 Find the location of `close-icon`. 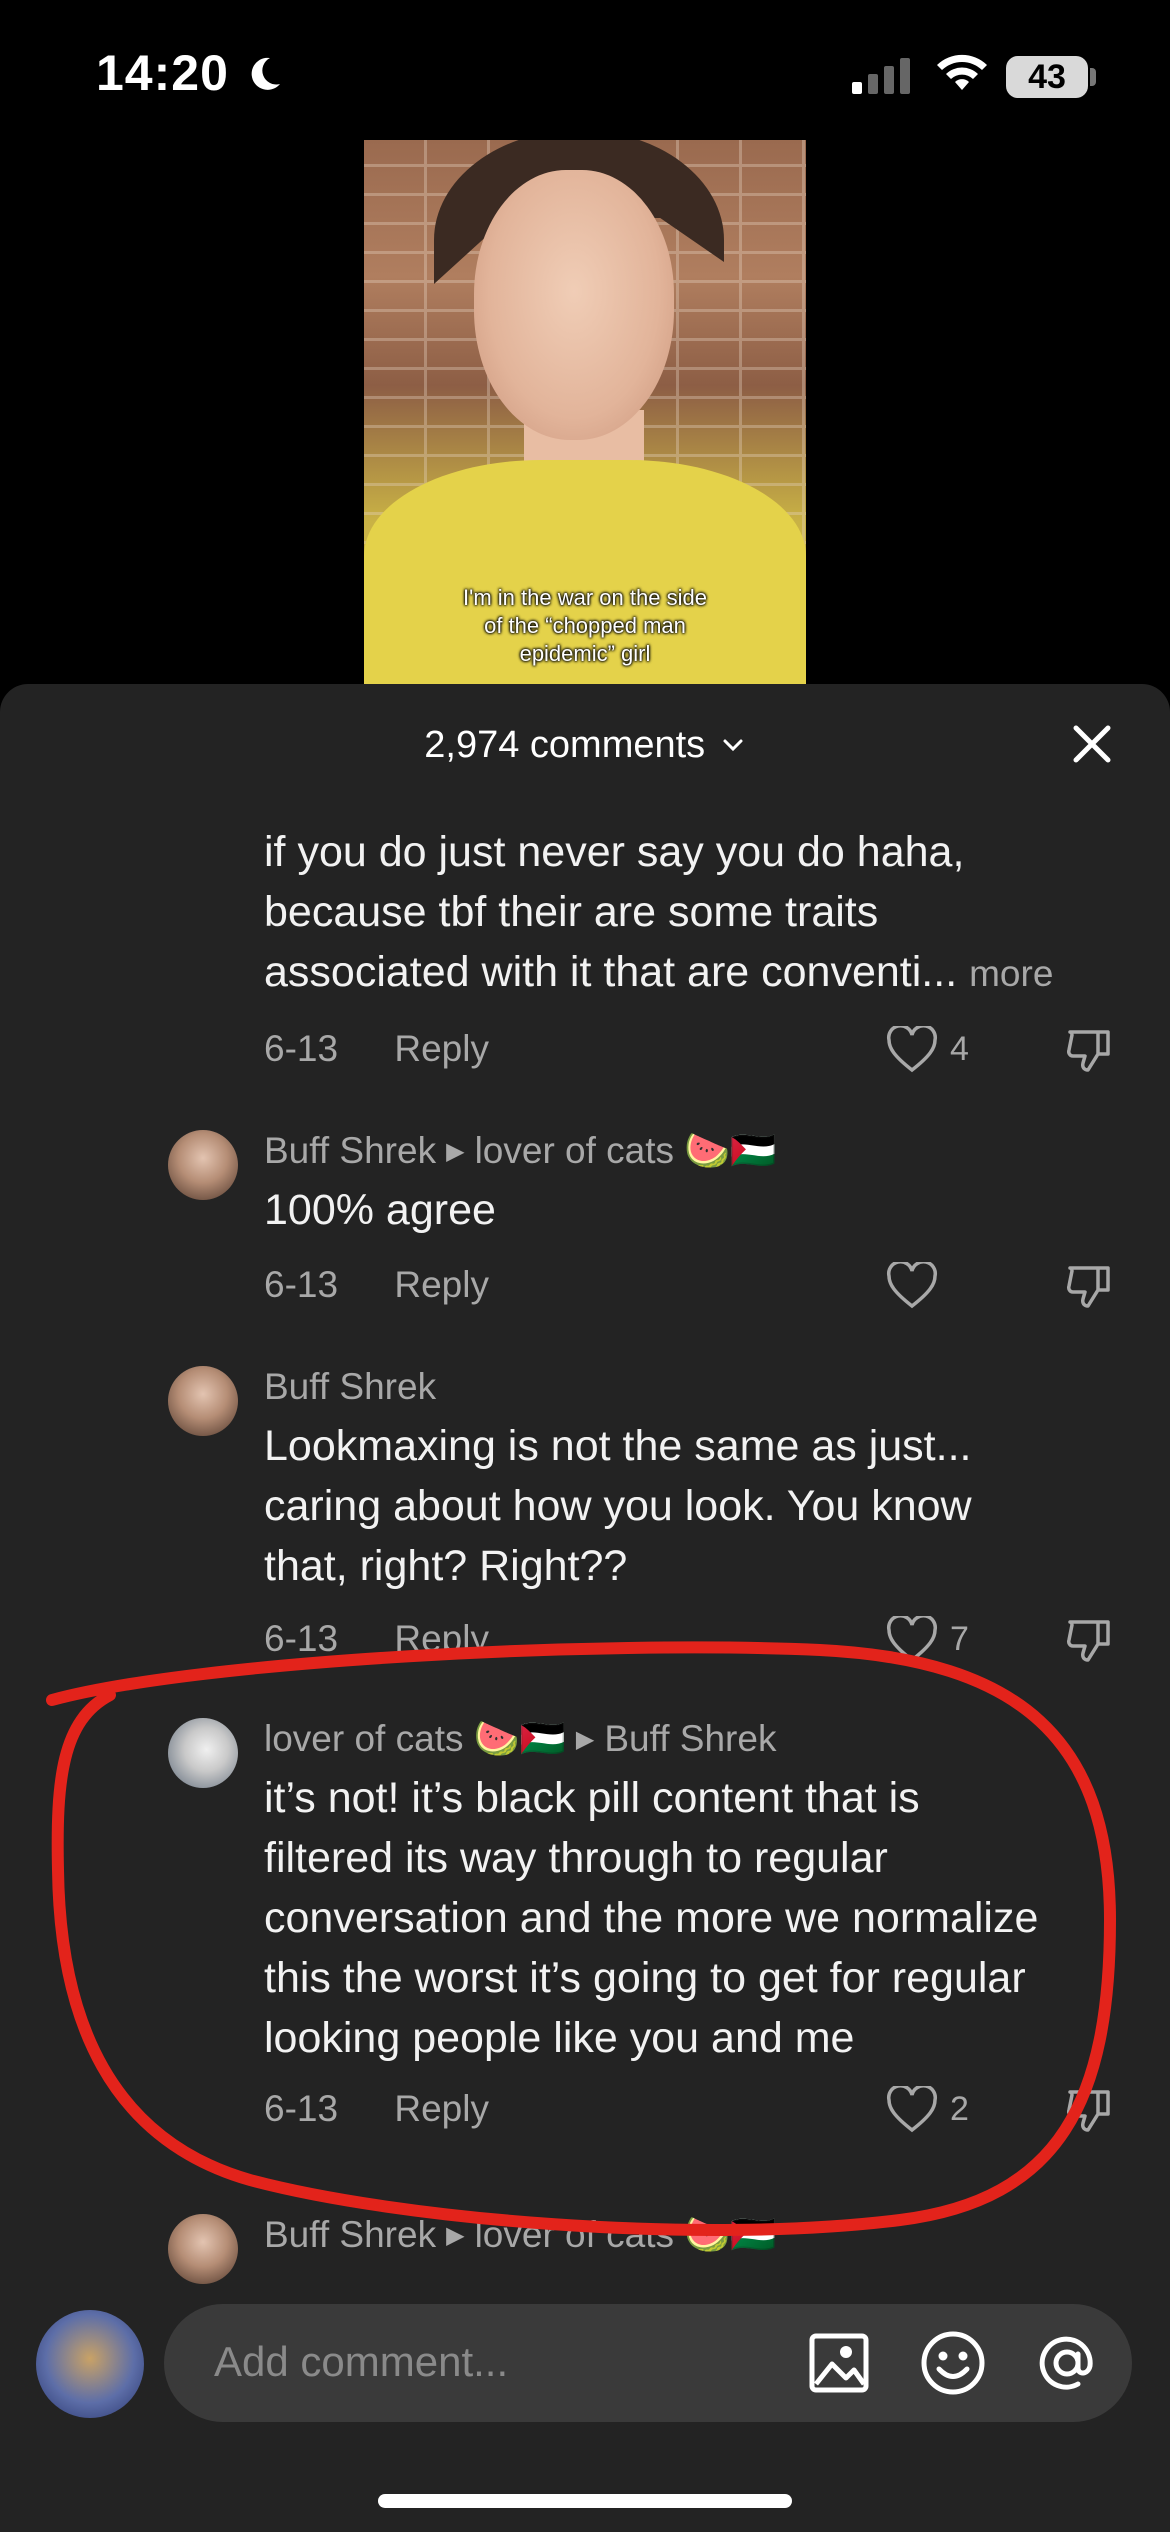

close-icon is located at coordinates (1092, 744).